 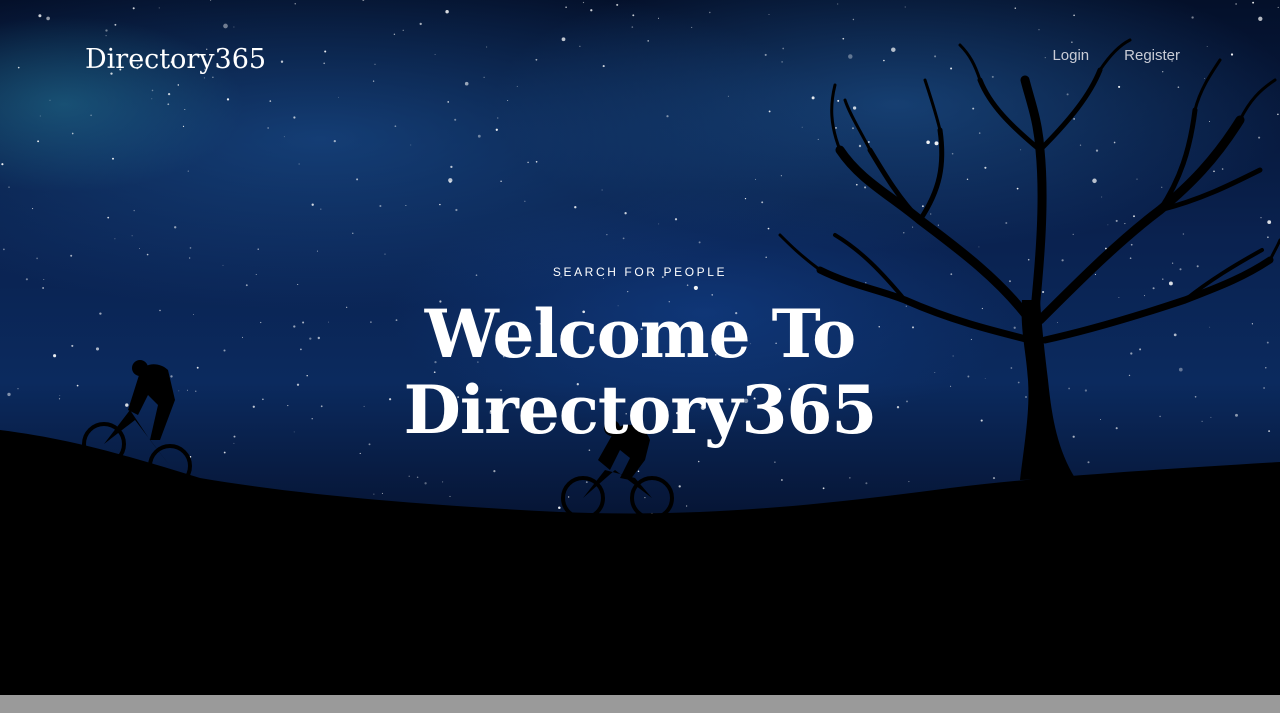 I want to click on footer-strip, so click(x=640, y=704).